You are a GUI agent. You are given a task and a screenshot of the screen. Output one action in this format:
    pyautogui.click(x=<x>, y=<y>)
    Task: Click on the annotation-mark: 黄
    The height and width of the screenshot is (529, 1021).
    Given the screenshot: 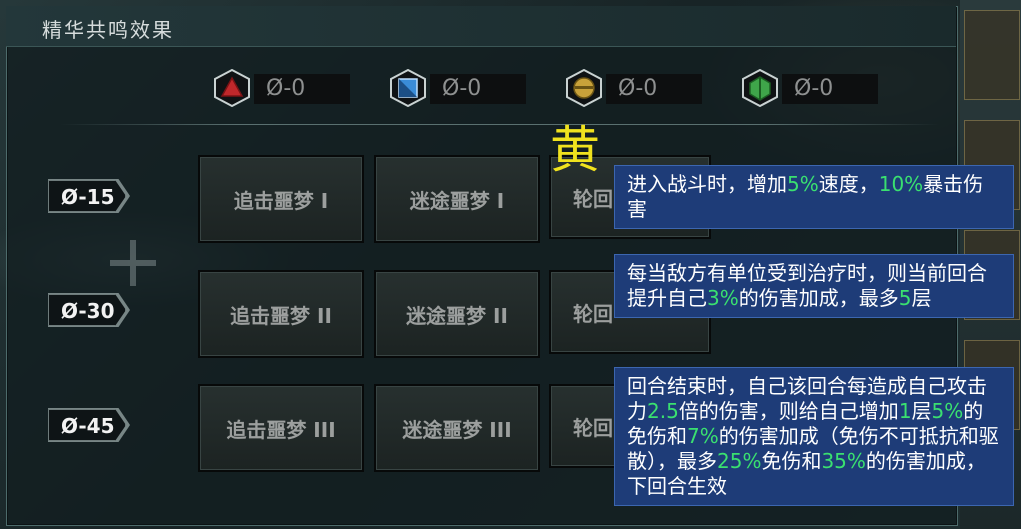 What is the action you would take?
    pyautogui.click(x=575, y=150)
    